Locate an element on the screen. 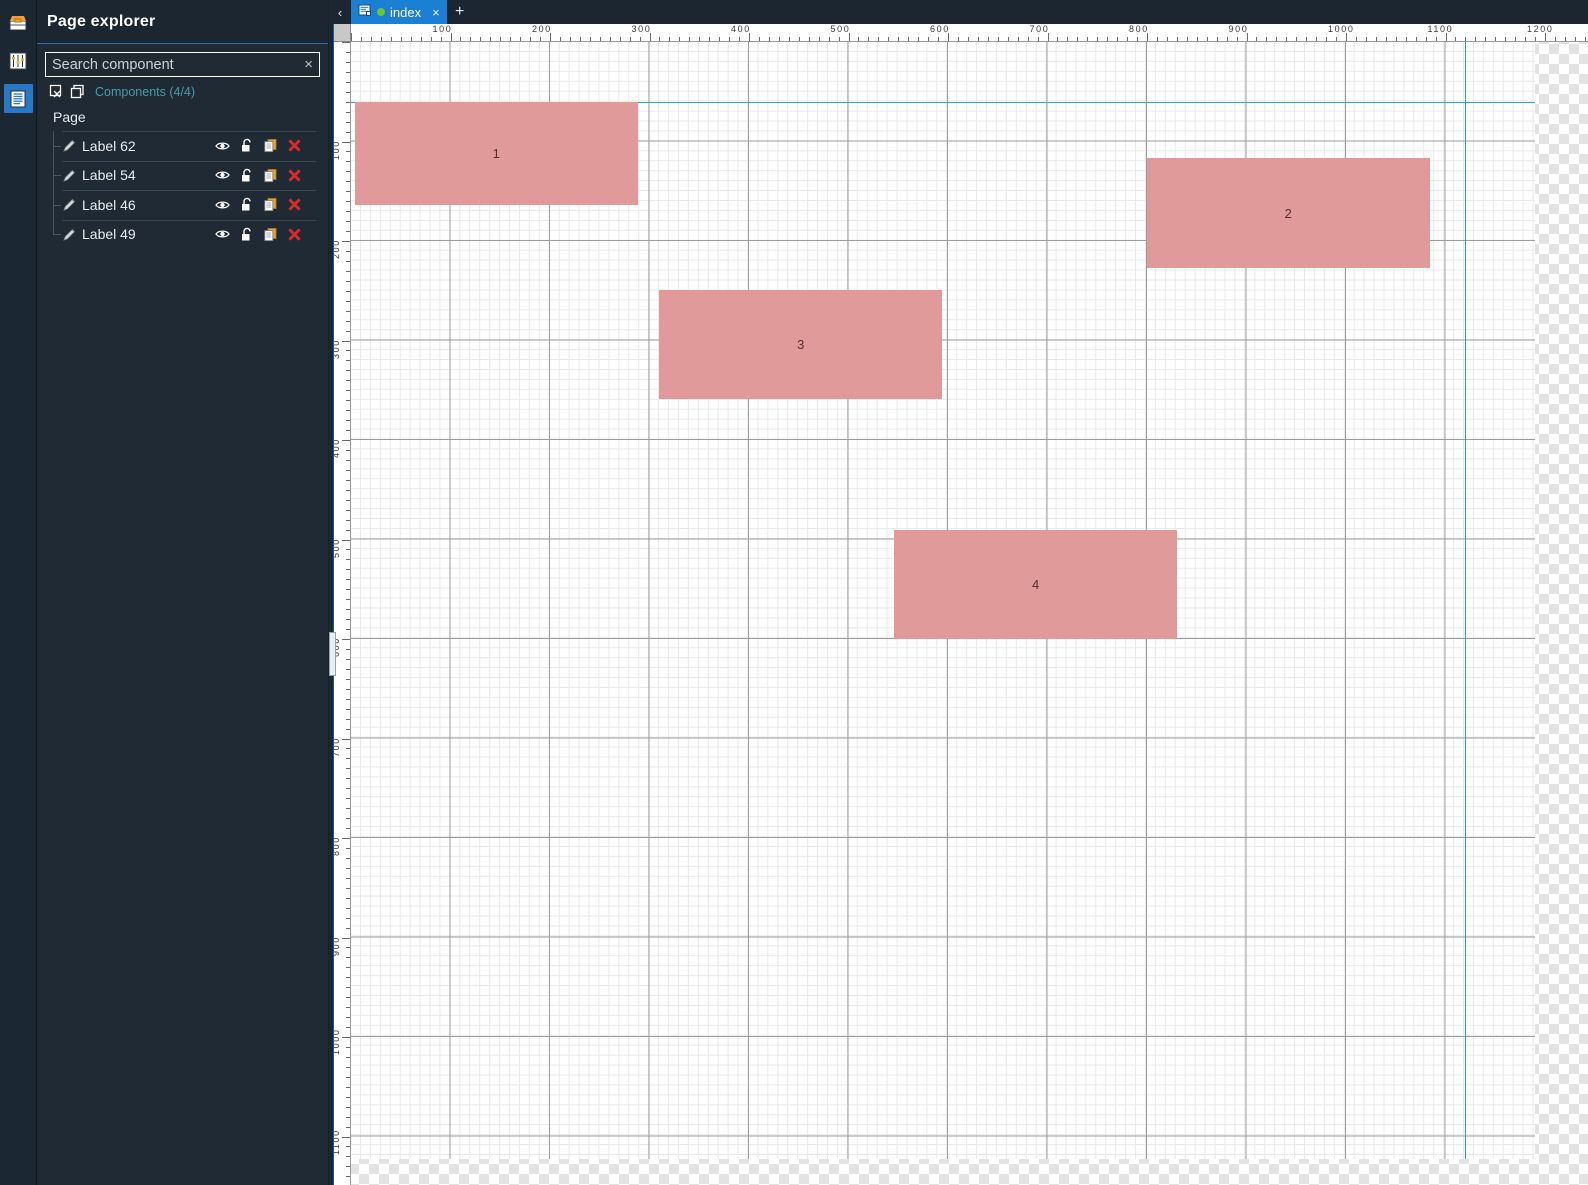  ruler-label: 800 is located at coordinates (1139, 29).